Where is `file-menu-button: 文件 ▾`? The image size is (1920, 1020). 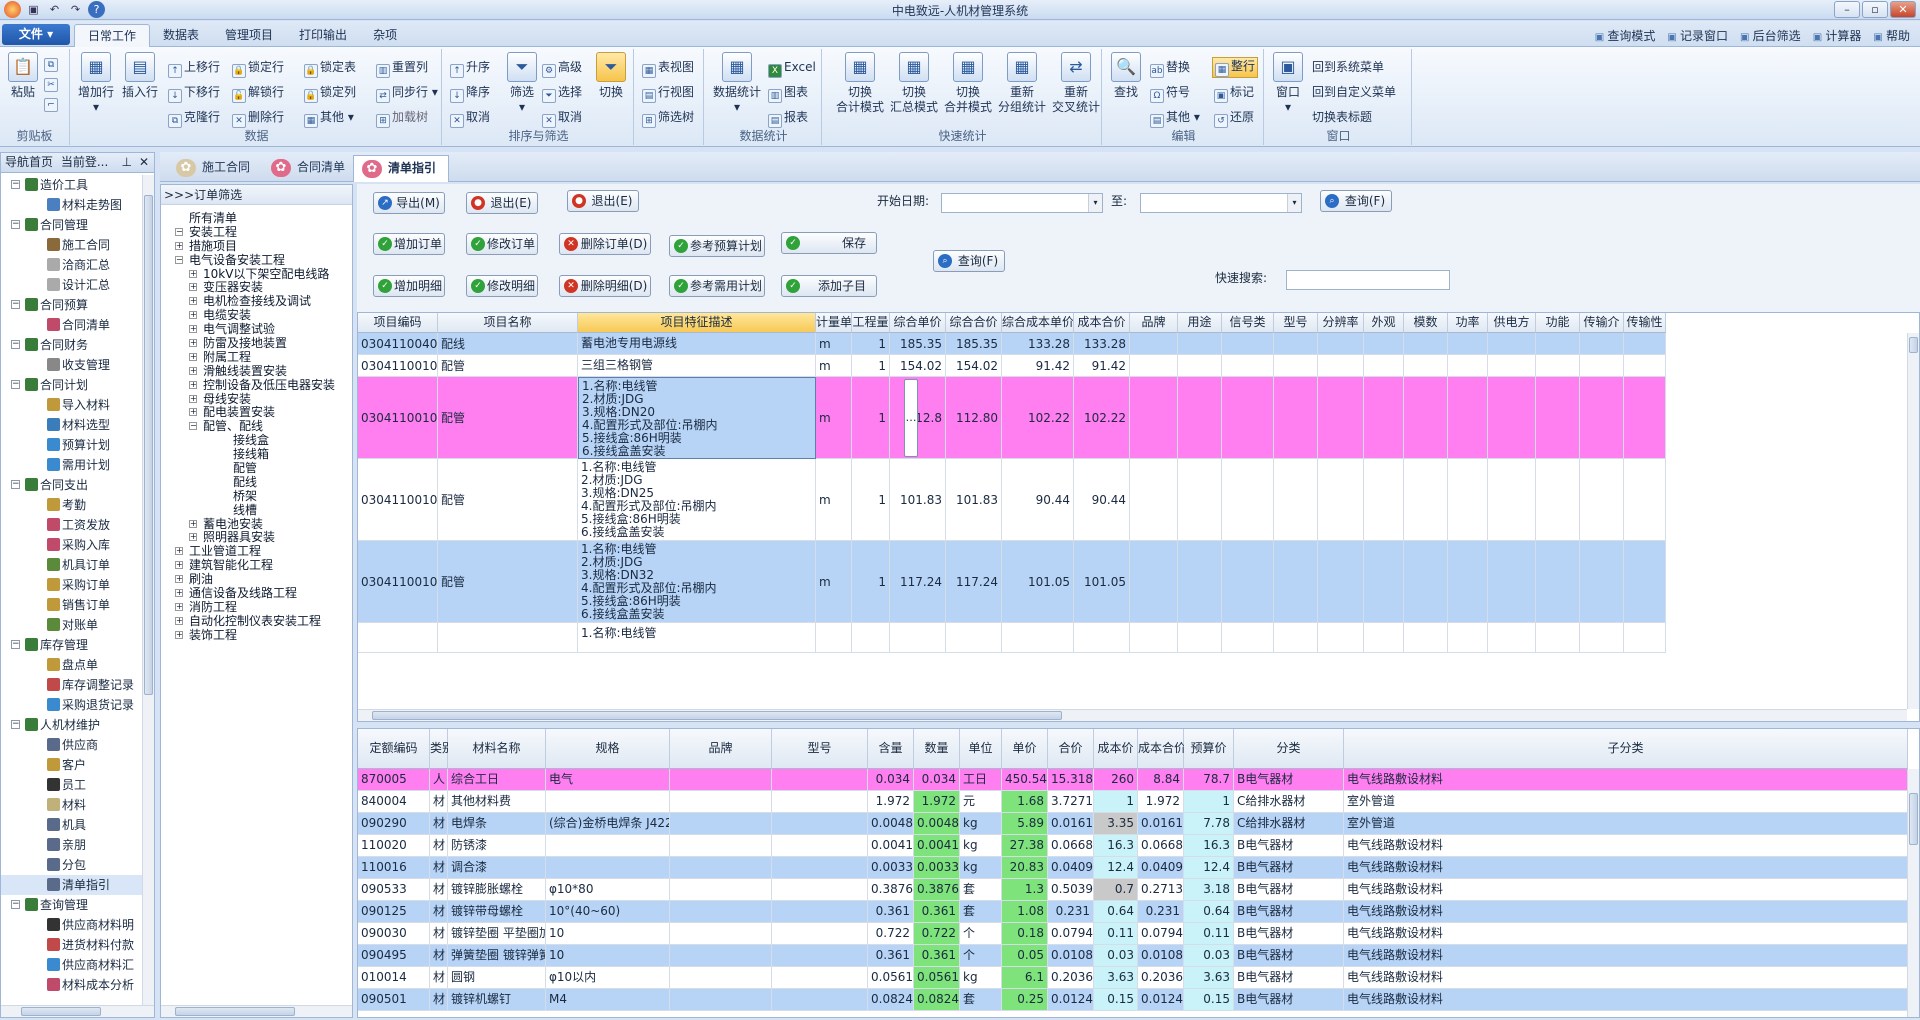 file-menu-button: 文件 ▾ is located at coordinates (36, 34).